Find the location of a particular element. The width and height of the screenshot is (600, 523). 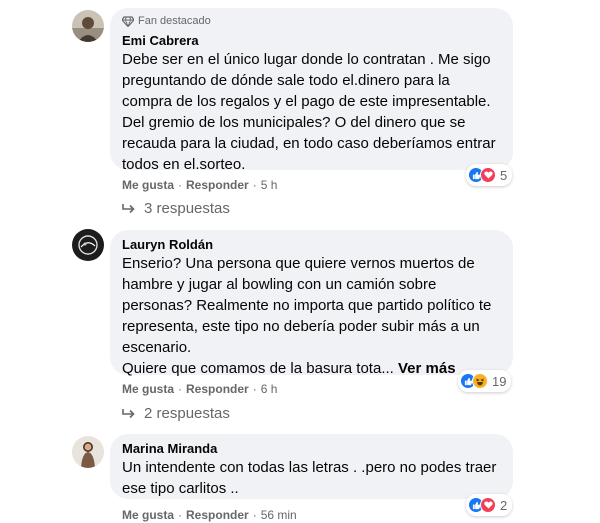

comment-timestamp: 56 min is located at coordinates (279, 515).